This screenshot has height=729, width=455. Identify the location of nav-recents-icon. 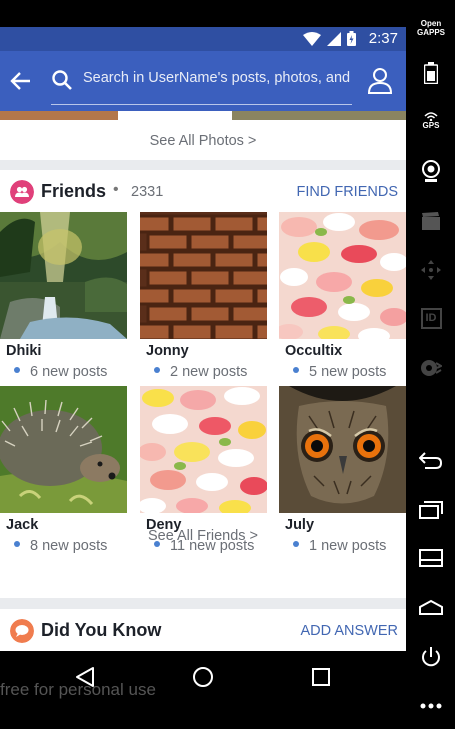
(321, 677).